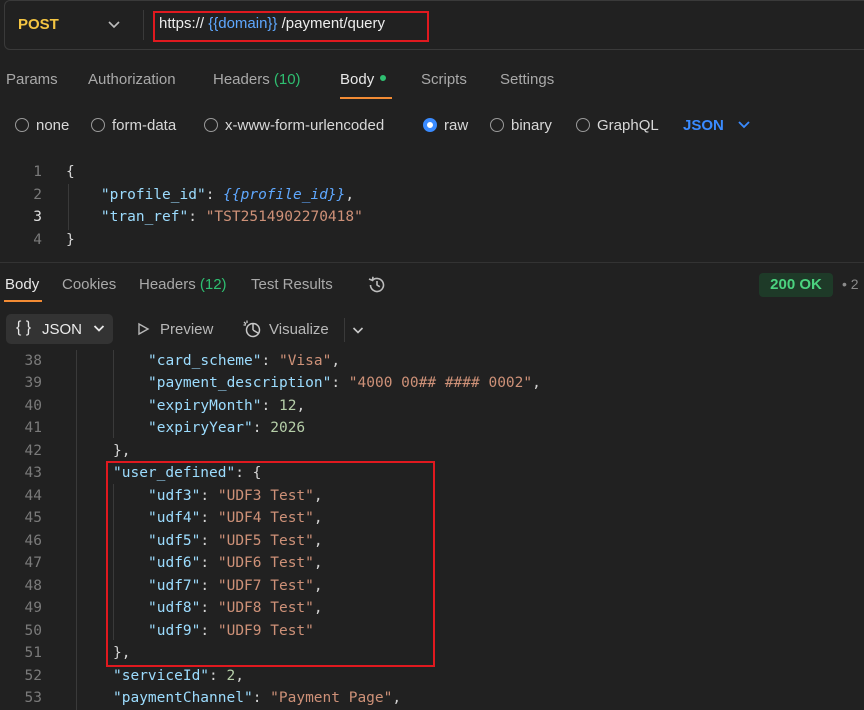 The image size is (864, 710). I want to click on code-line: "udf3": "UDF3 Test",, so click(235, 496).